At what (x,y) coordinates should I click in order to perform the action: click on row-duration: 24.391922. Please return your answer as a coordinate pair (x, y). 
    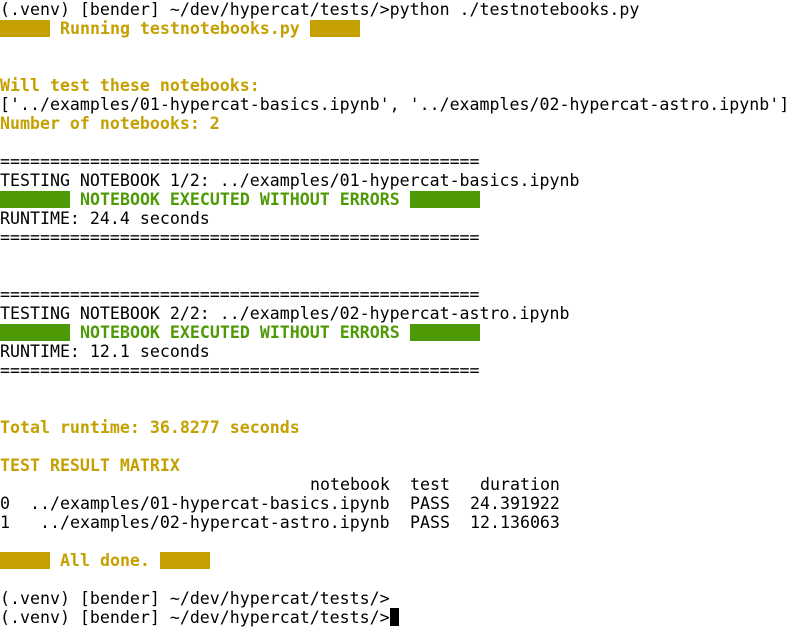
    Looking at the image, I should click on (515, 503).